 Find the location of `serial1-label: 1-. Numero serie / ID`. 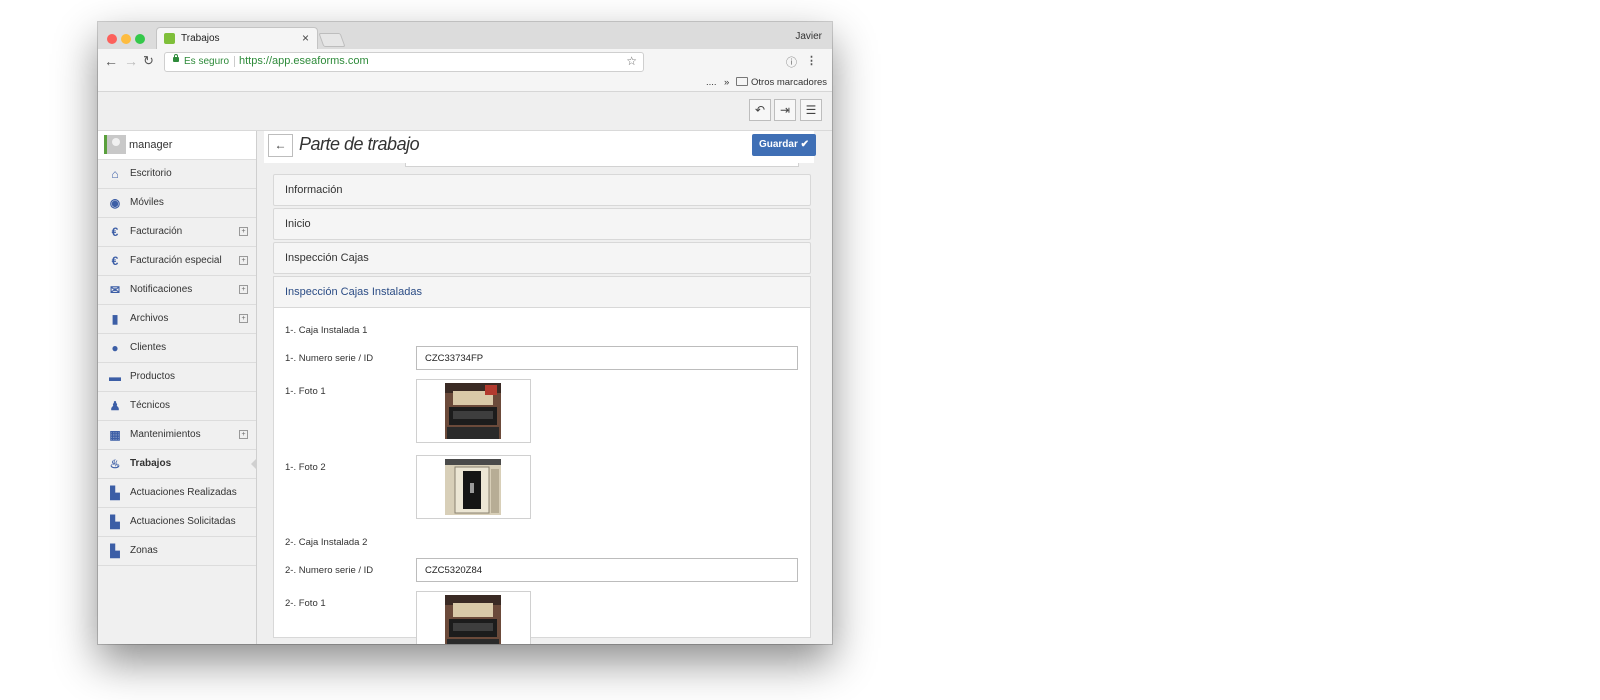

serial1-label: 1-. Numero serie / ID is located at coordinates (329, 358).